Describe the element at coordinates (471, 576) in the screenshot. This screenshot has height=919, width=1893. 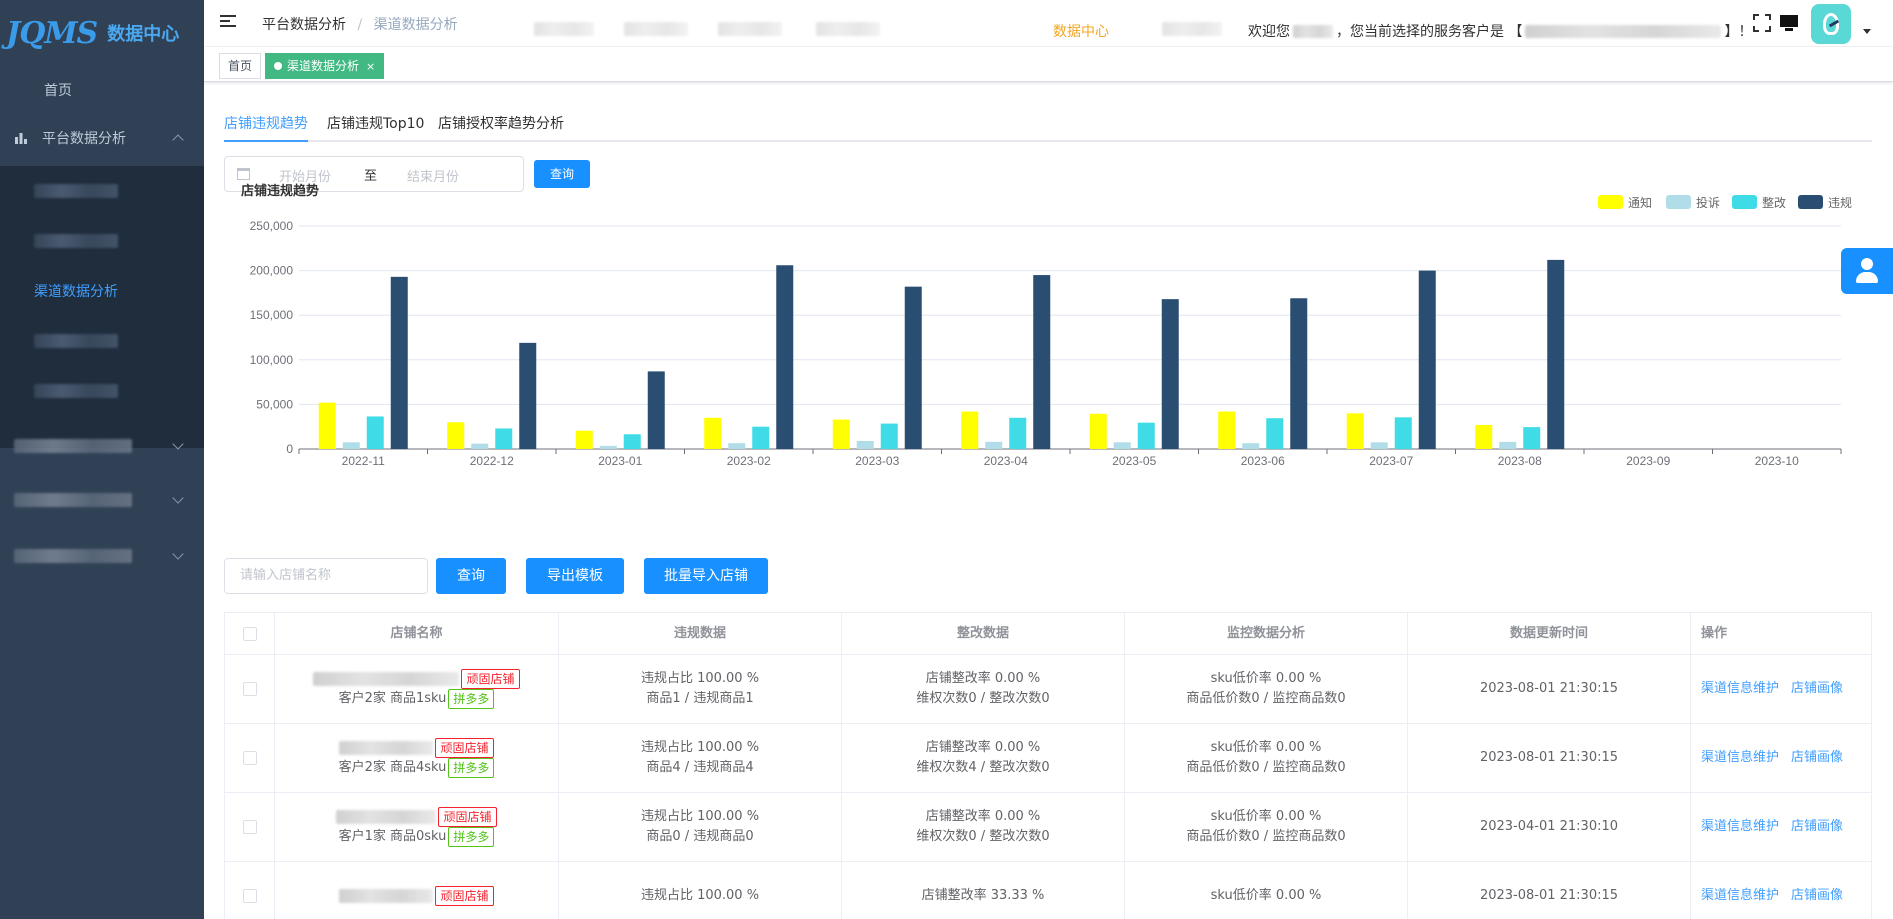
I see `search-button: 查询` at that location.